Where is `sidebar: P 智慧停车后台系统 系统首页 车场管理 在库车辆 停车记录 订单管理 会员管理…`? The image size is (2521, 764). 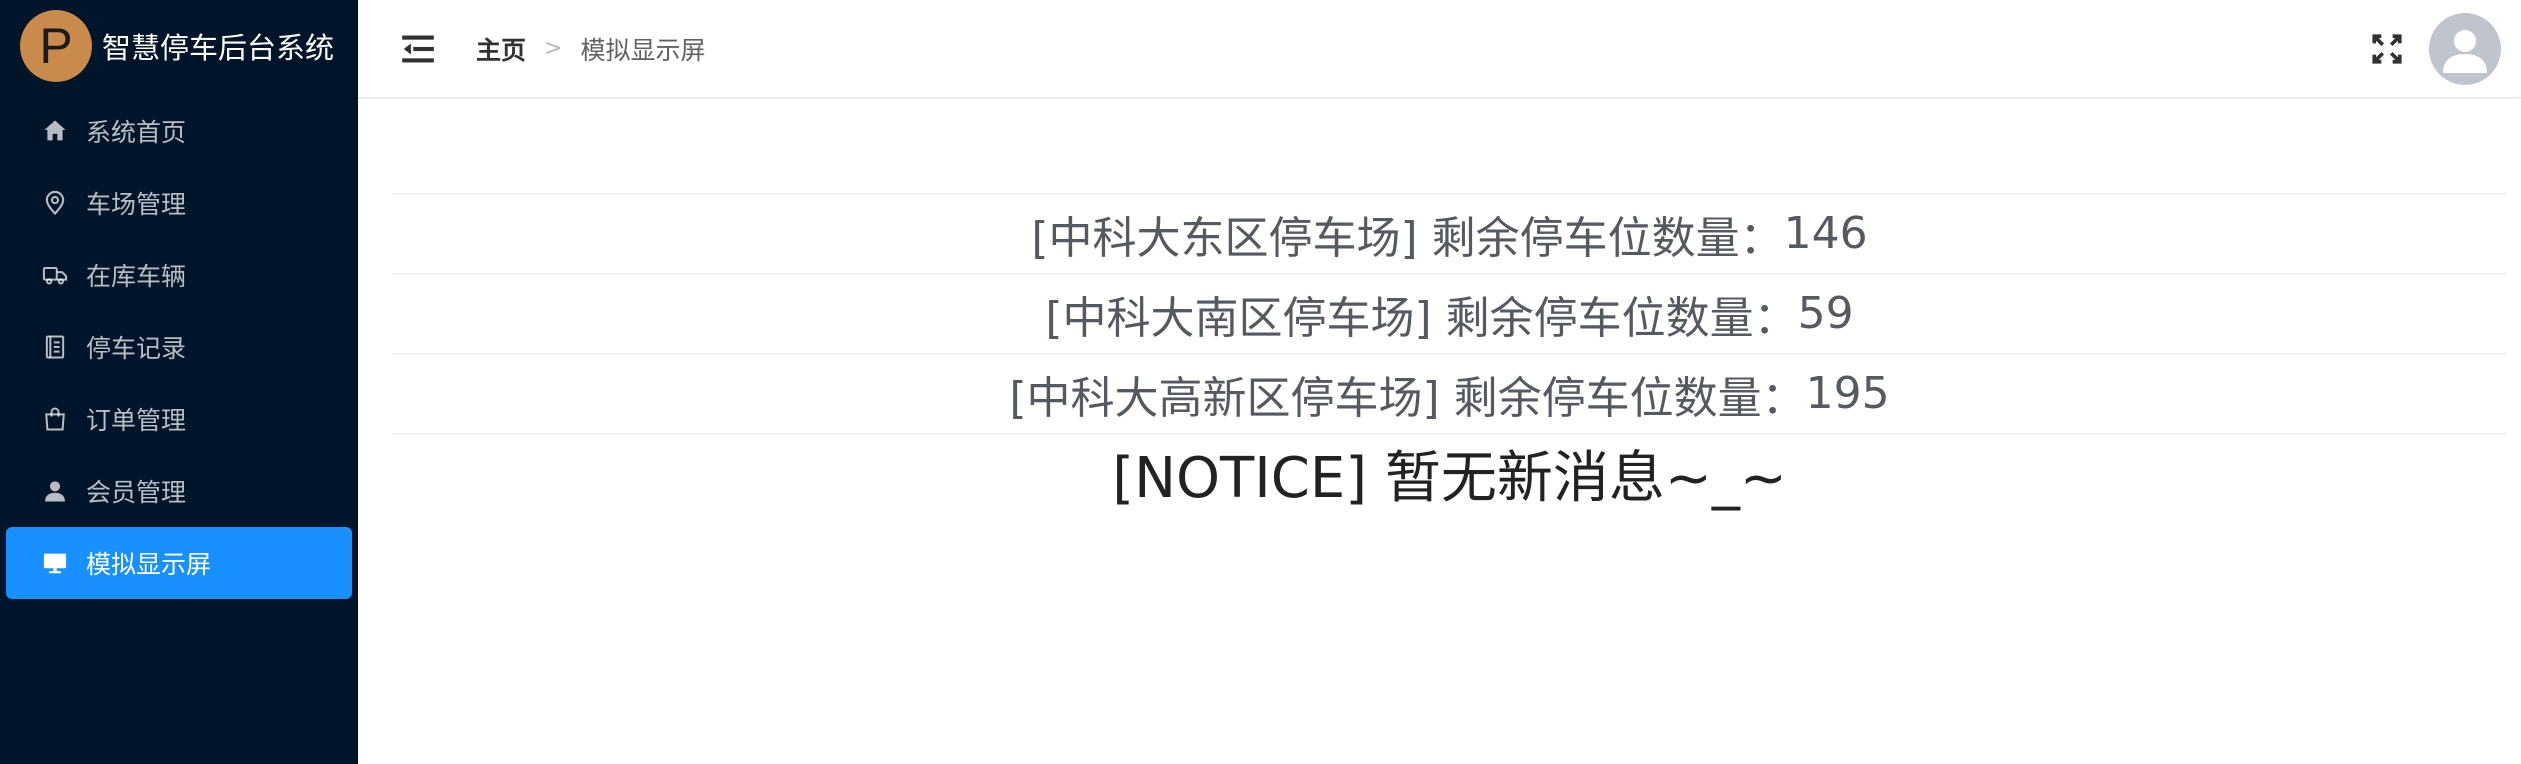
sidebar: P 智慧停车后台系统 系统首页 车场管理 在库车辆 停车记录 订单管理 会员管理… is located at coordinates (179, 382).